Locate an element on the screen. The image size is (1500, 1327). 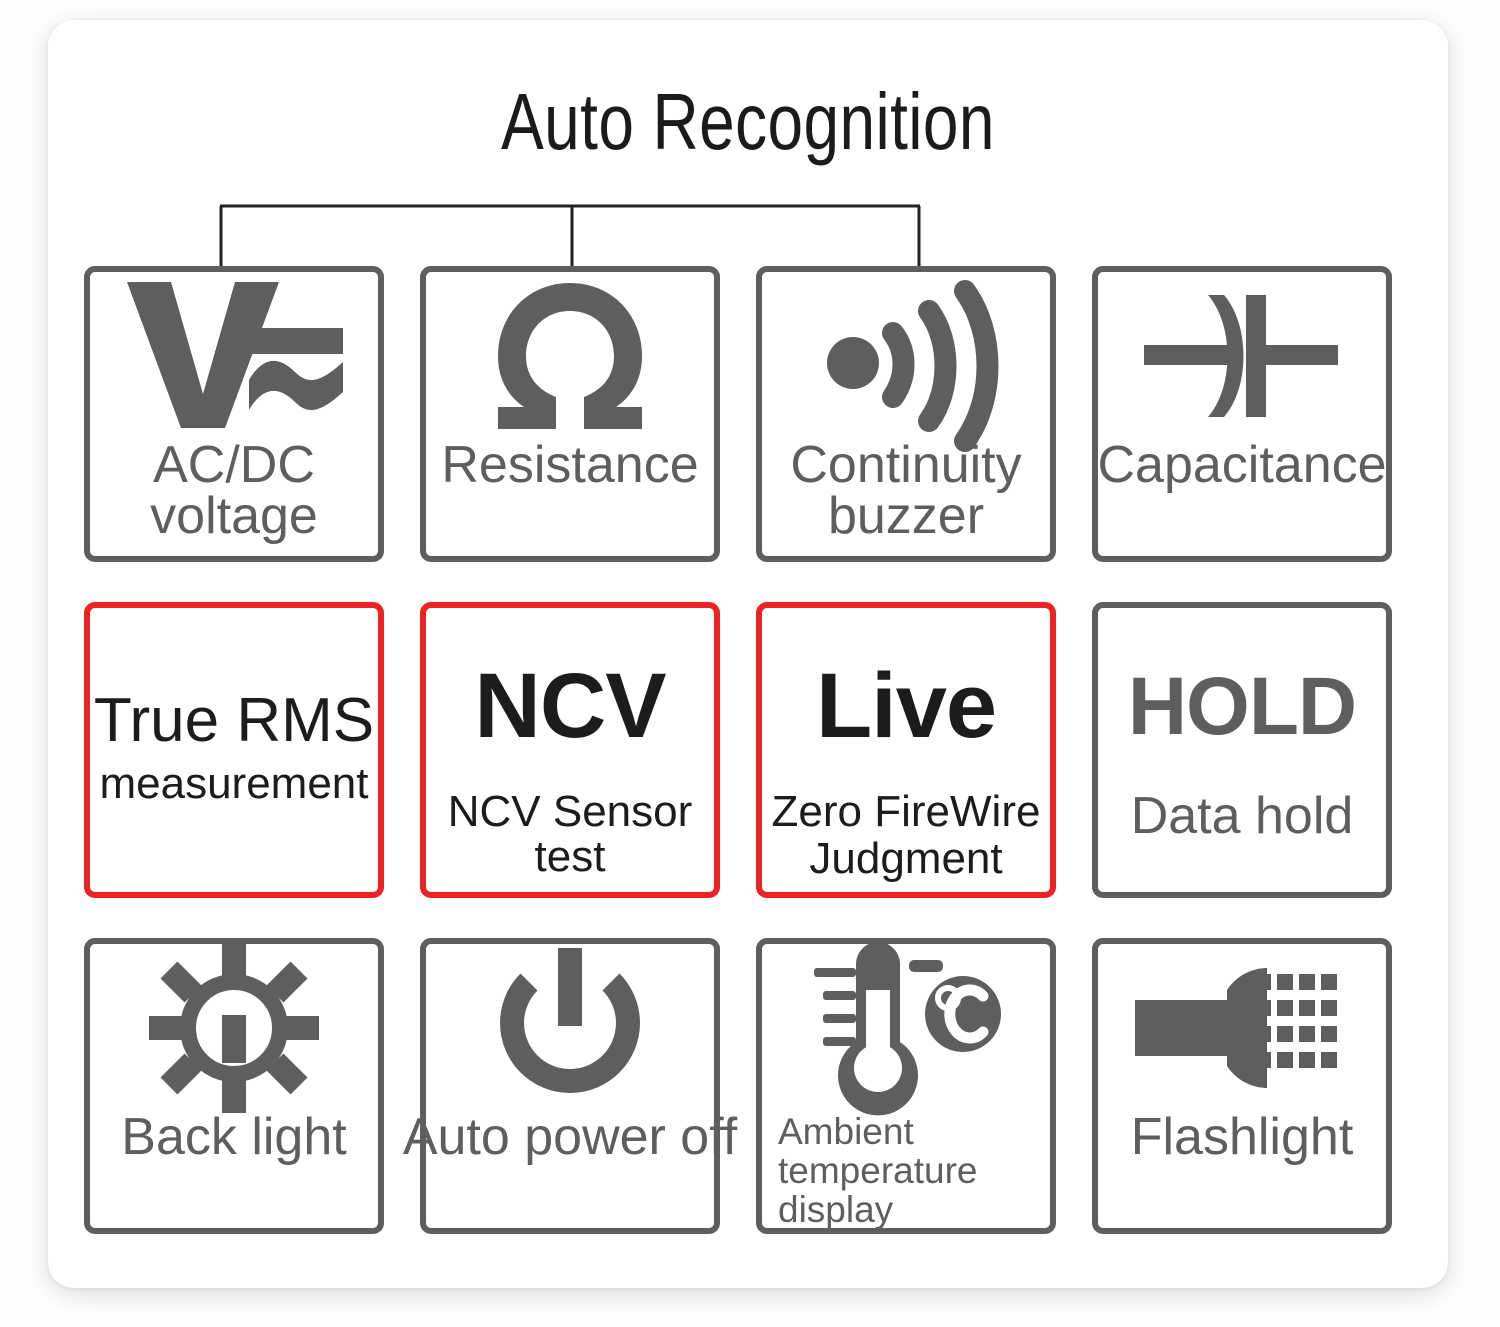
card-labels: Resistance is located at coordinates (570, 496).